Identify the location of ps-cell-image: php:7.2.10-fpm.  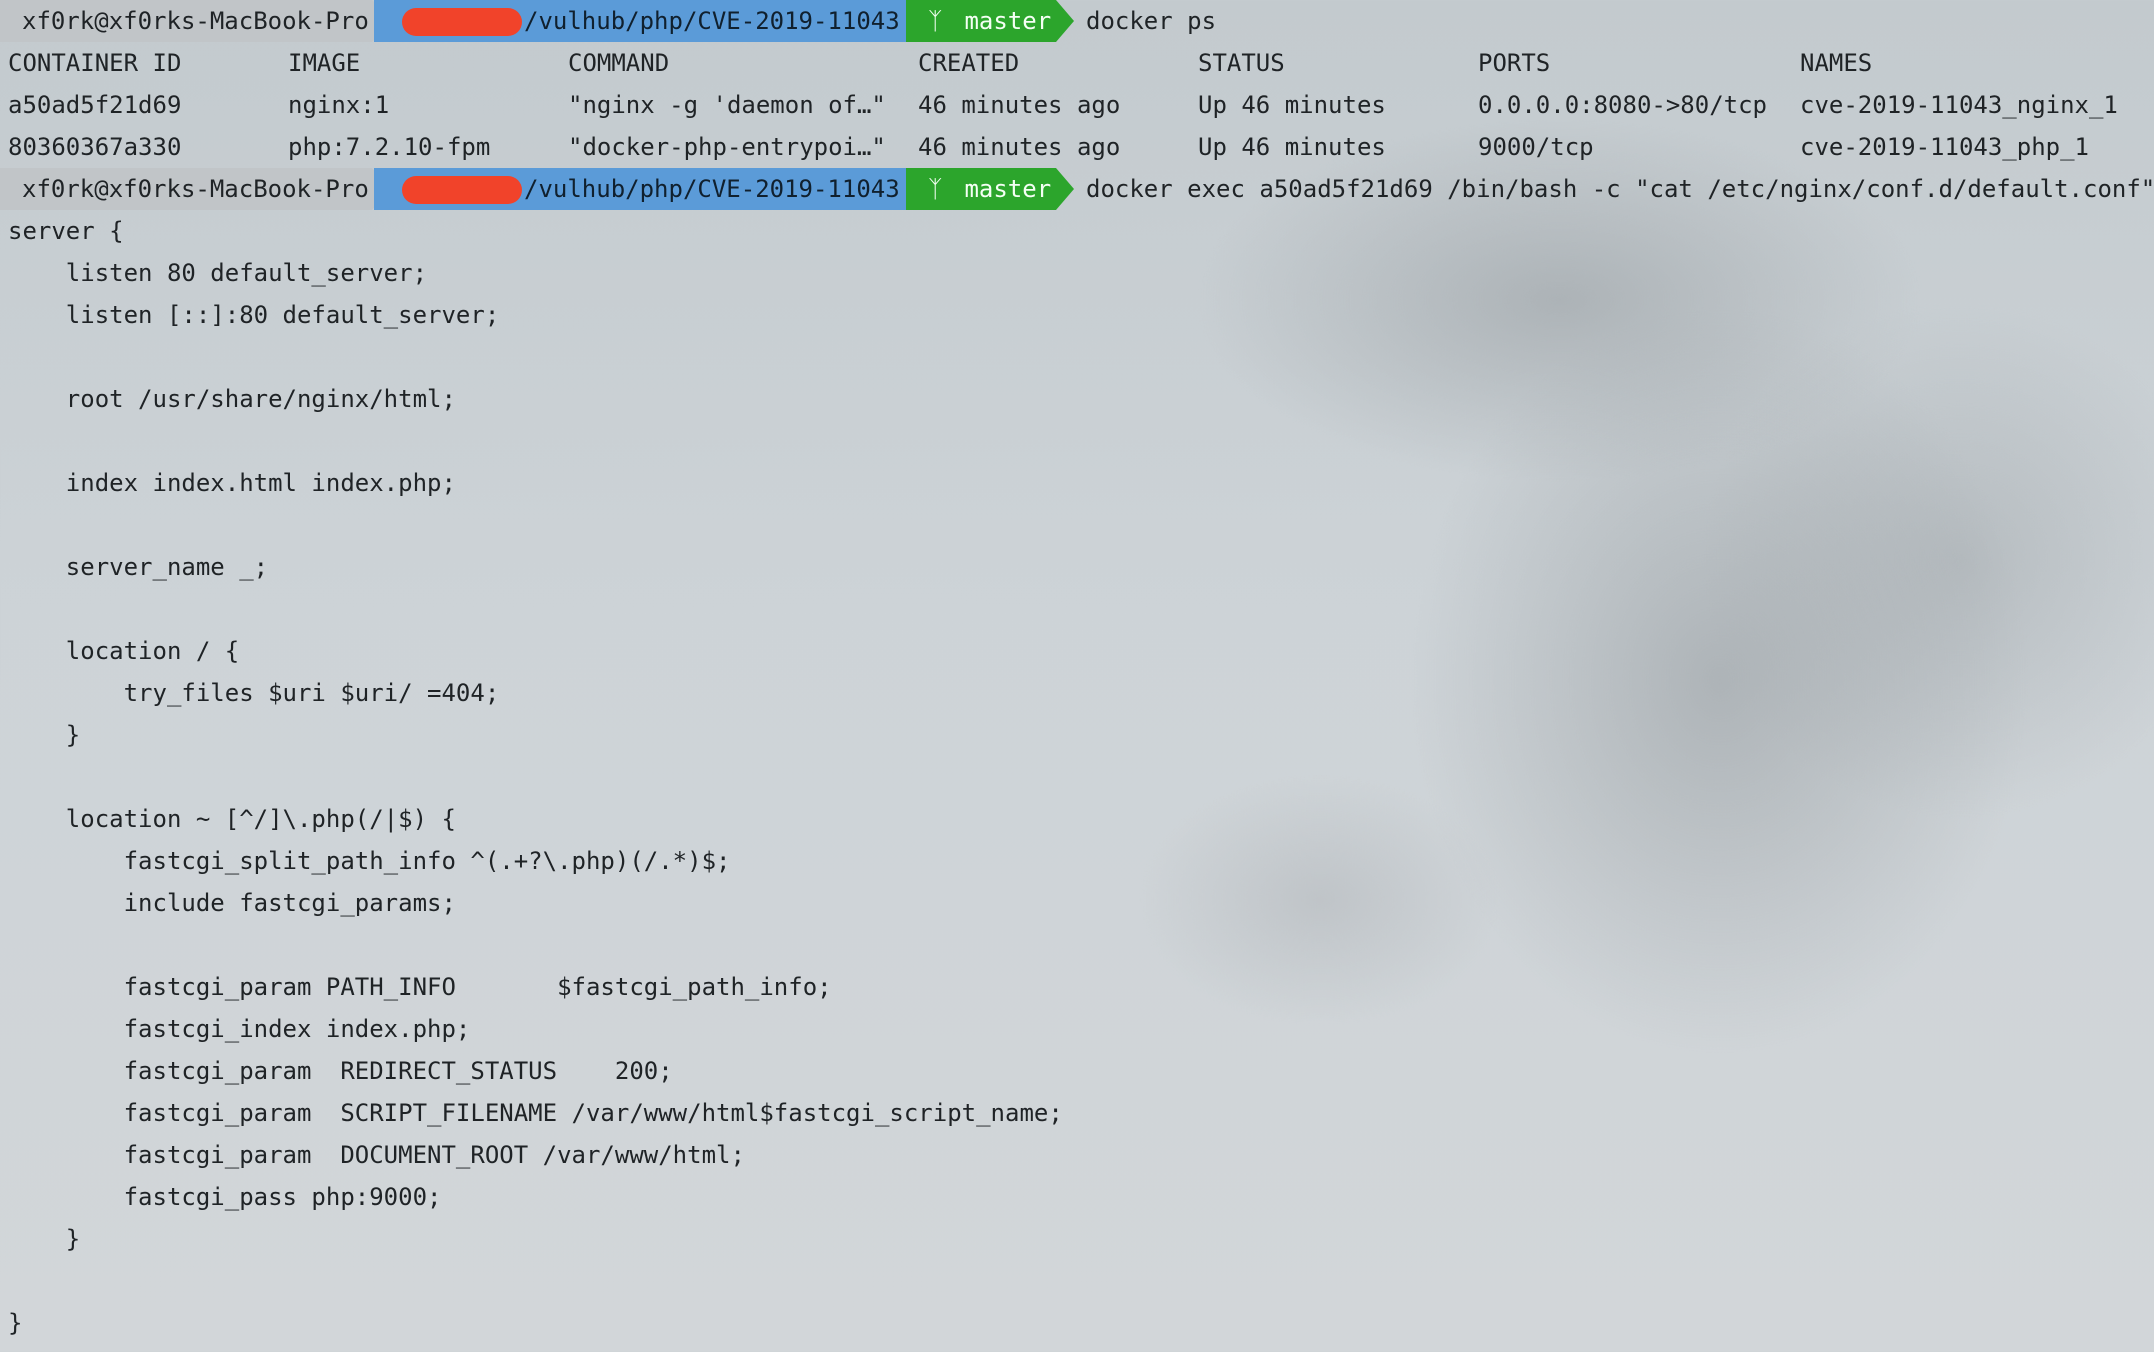
(389, 147).